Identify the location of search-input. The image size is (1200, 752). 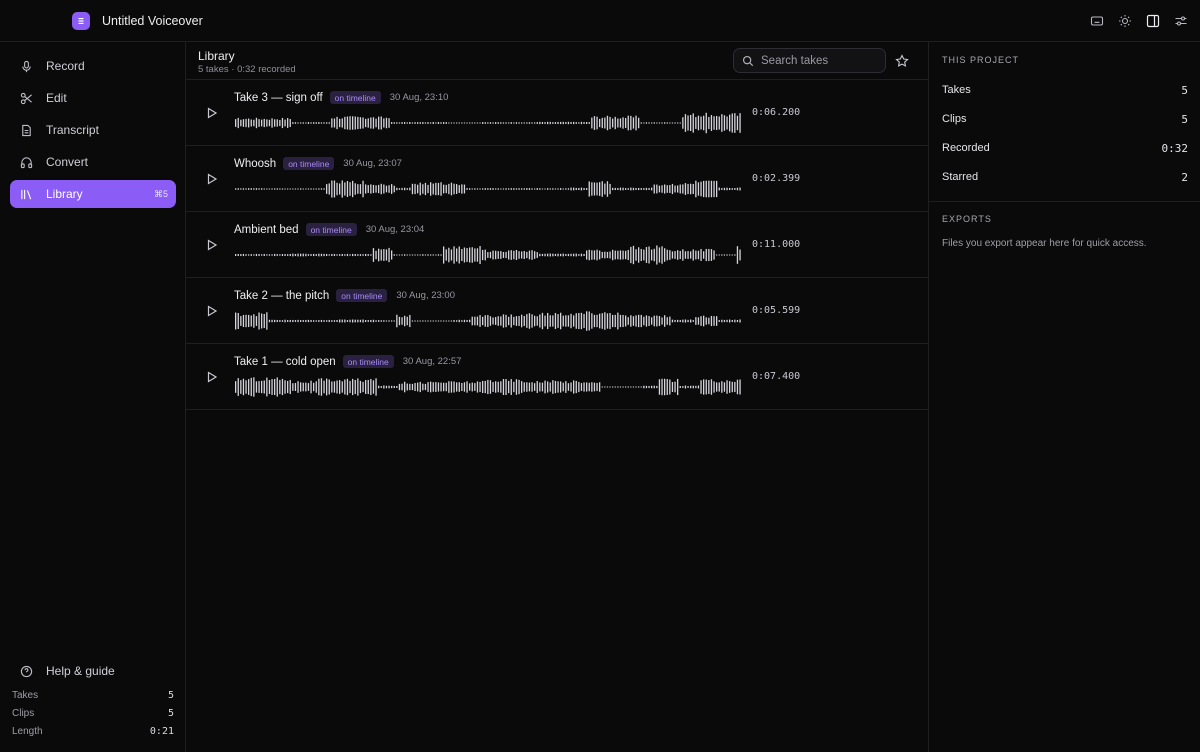
(820, 60).